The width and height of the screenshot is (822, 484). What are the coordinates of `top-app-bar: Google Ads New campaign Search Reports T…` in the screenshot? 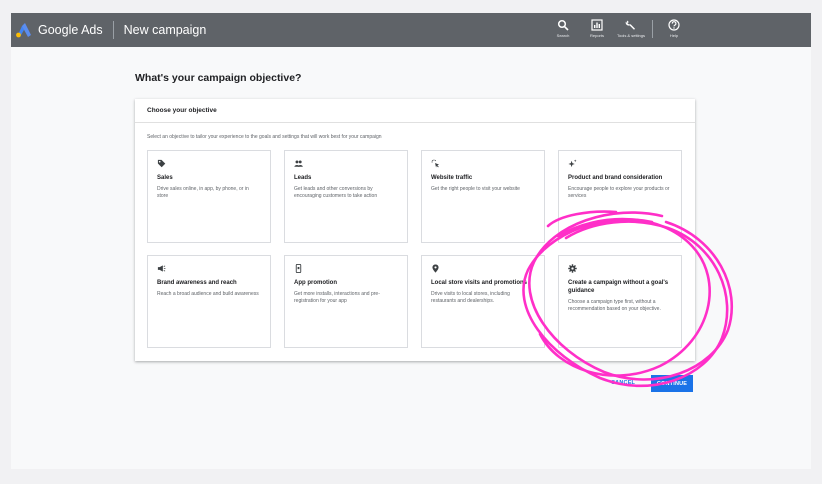 It's located at (411, 30).